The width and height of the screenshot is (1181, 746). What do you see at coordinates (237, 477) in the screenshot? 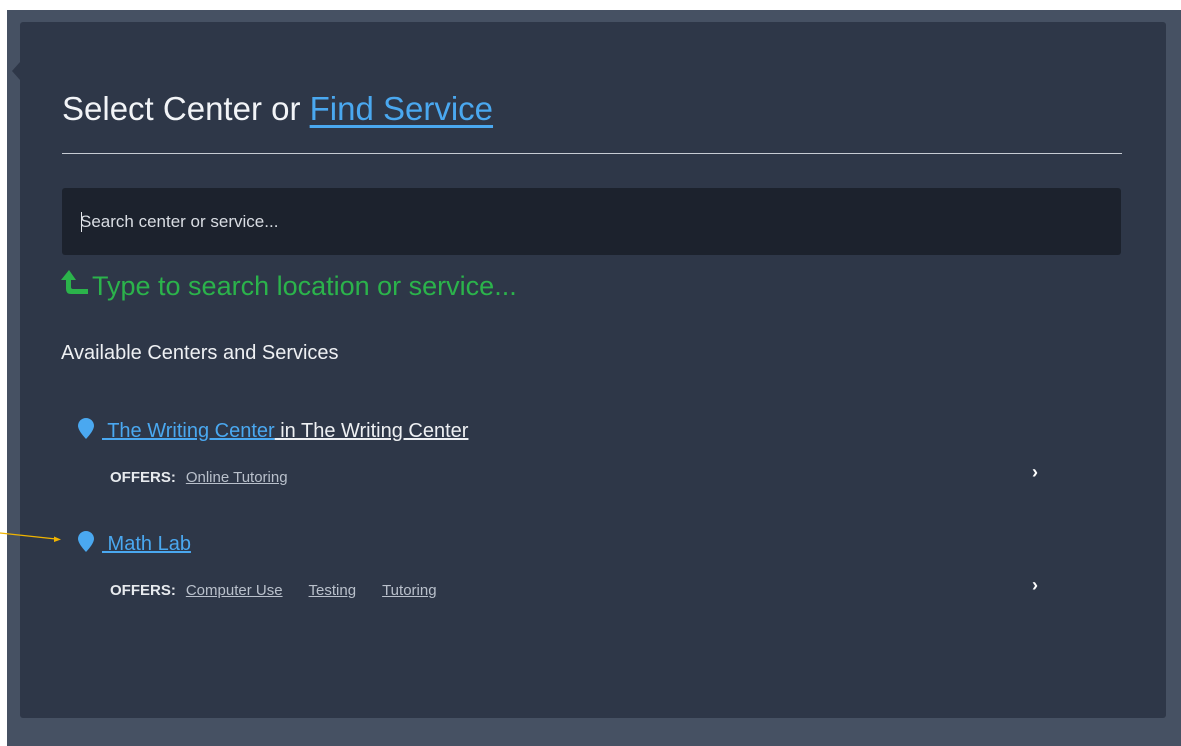
I see `offer-link-online-tutoring: Online Tutoring` at bounding box center [237, 477].